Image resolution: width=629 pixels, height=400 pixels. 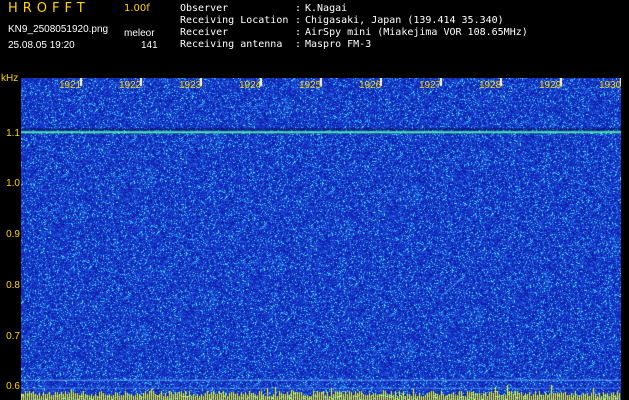 I want to click on metadata-label: Observer, so click(x=204, y=8).